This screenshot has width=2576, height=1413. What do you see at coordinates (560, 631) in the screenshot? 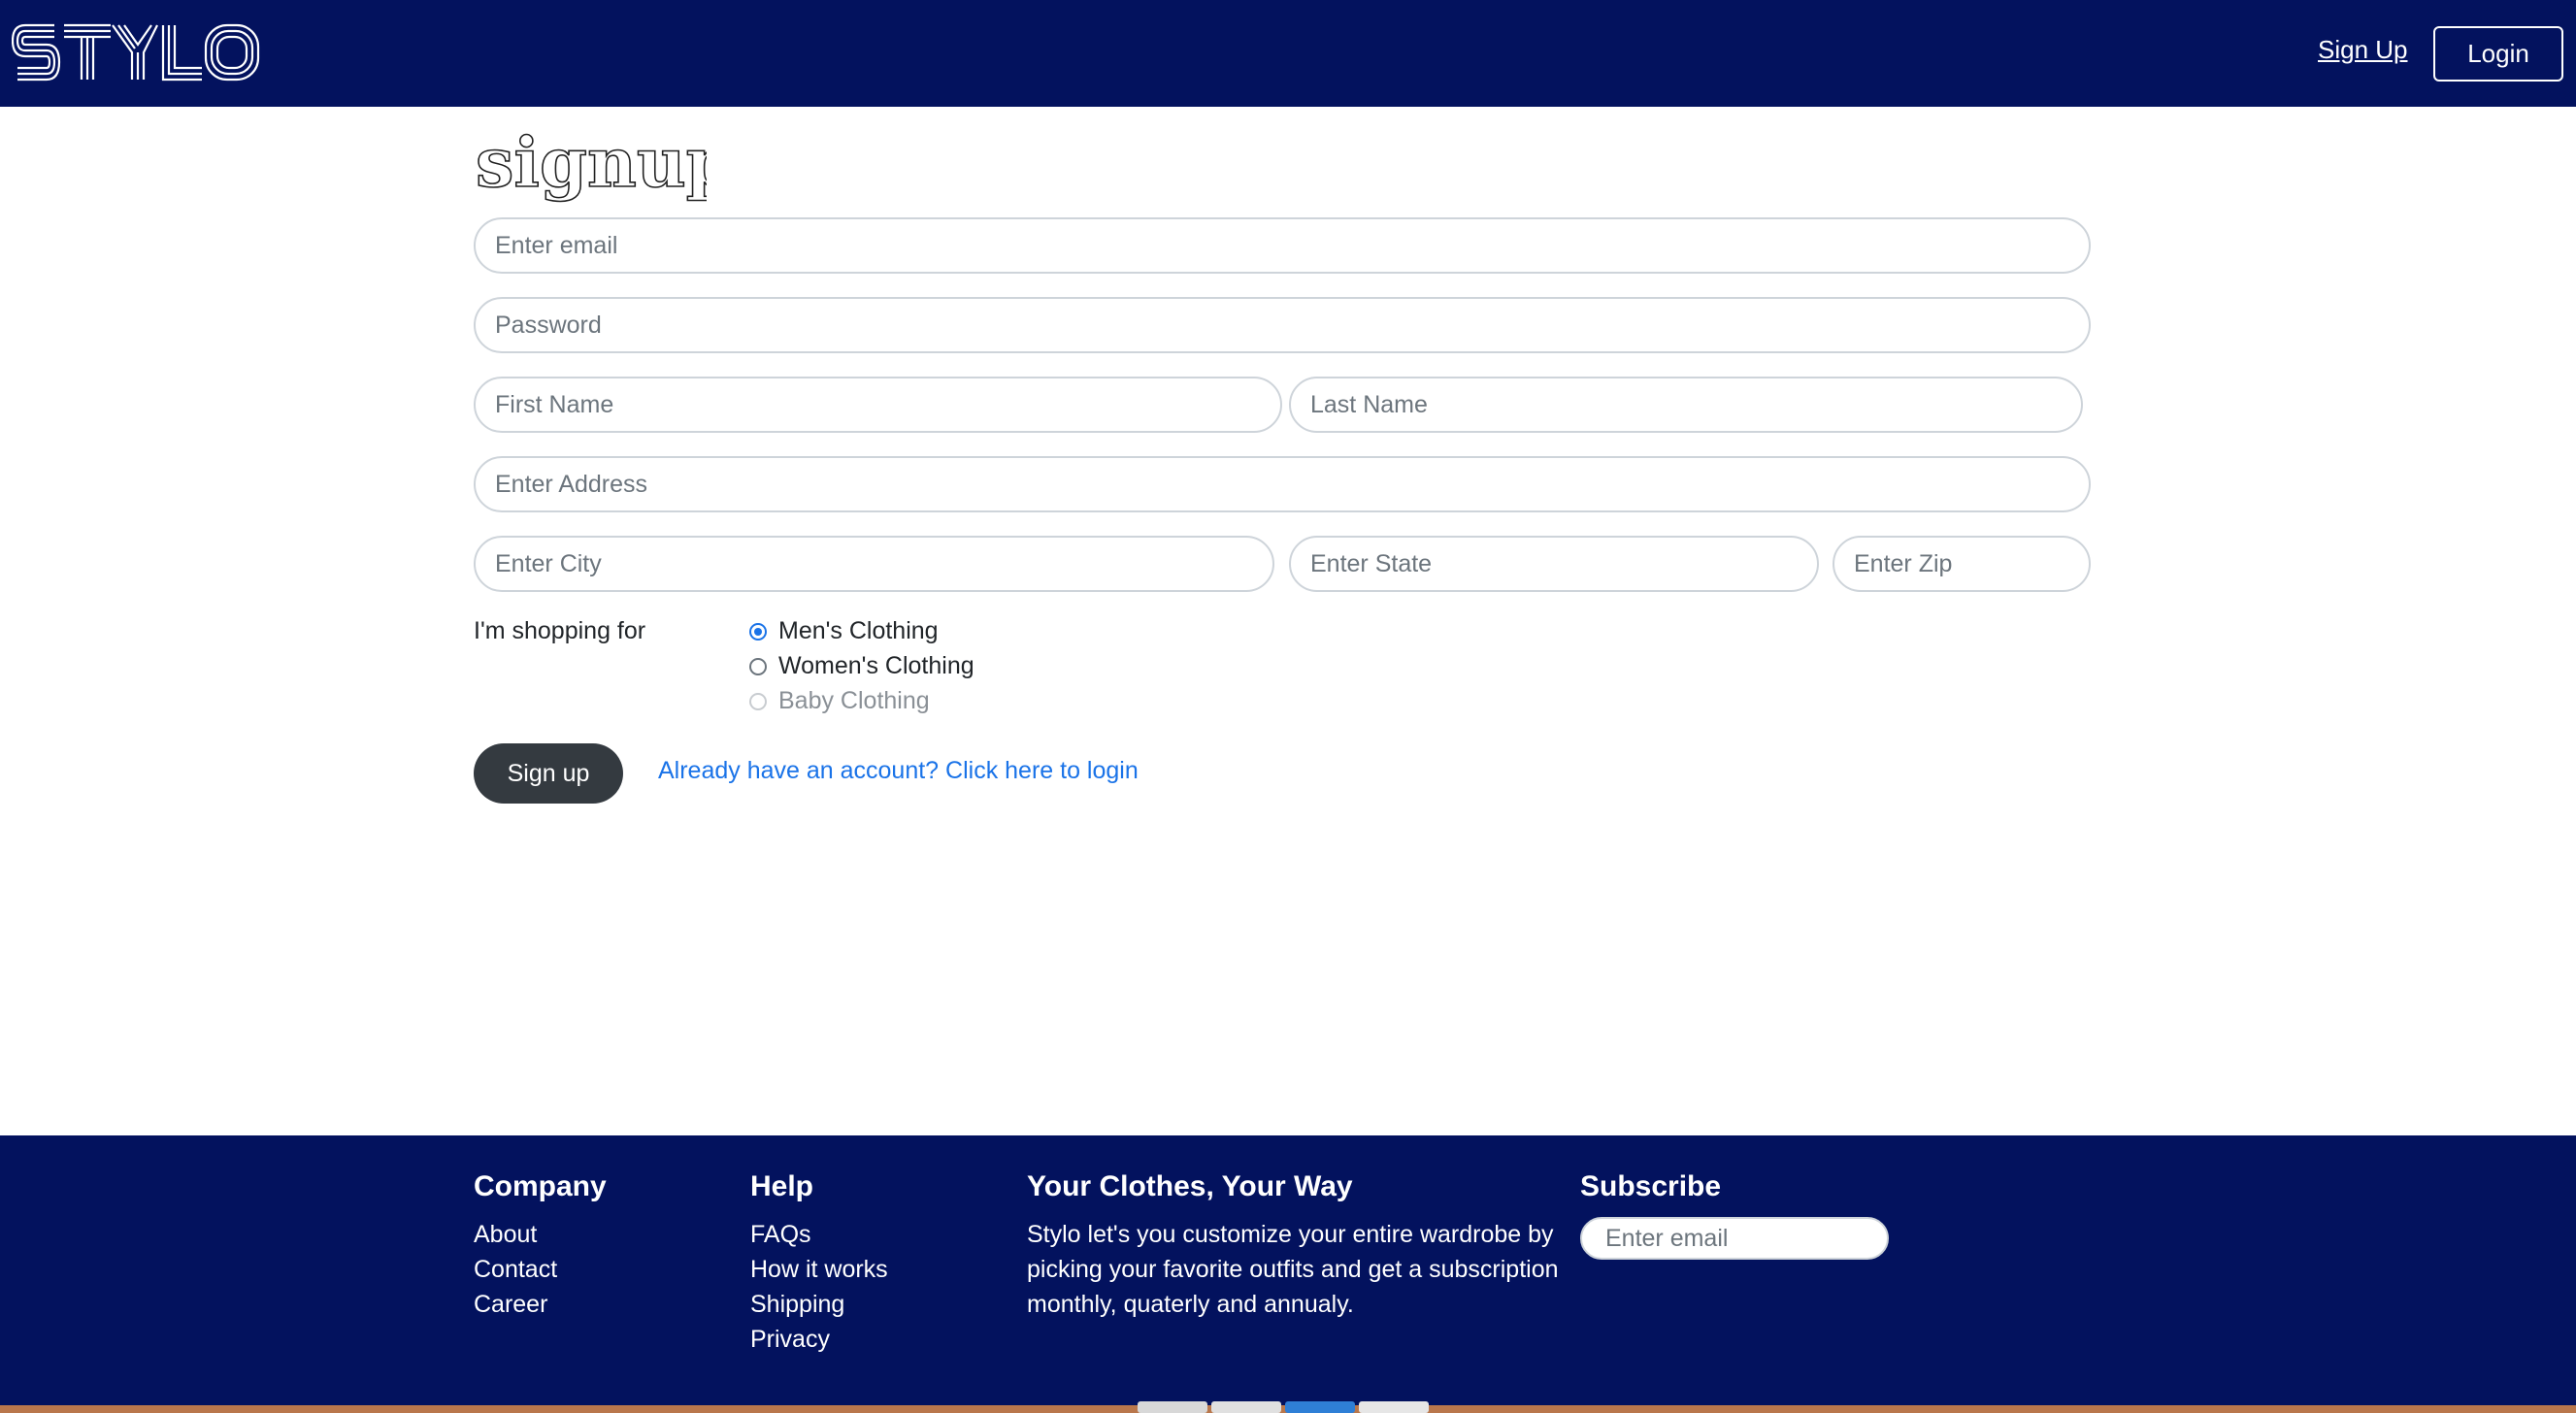
I see `shopping-for-label: I'm shopping for` at bounding box center [560, 631].